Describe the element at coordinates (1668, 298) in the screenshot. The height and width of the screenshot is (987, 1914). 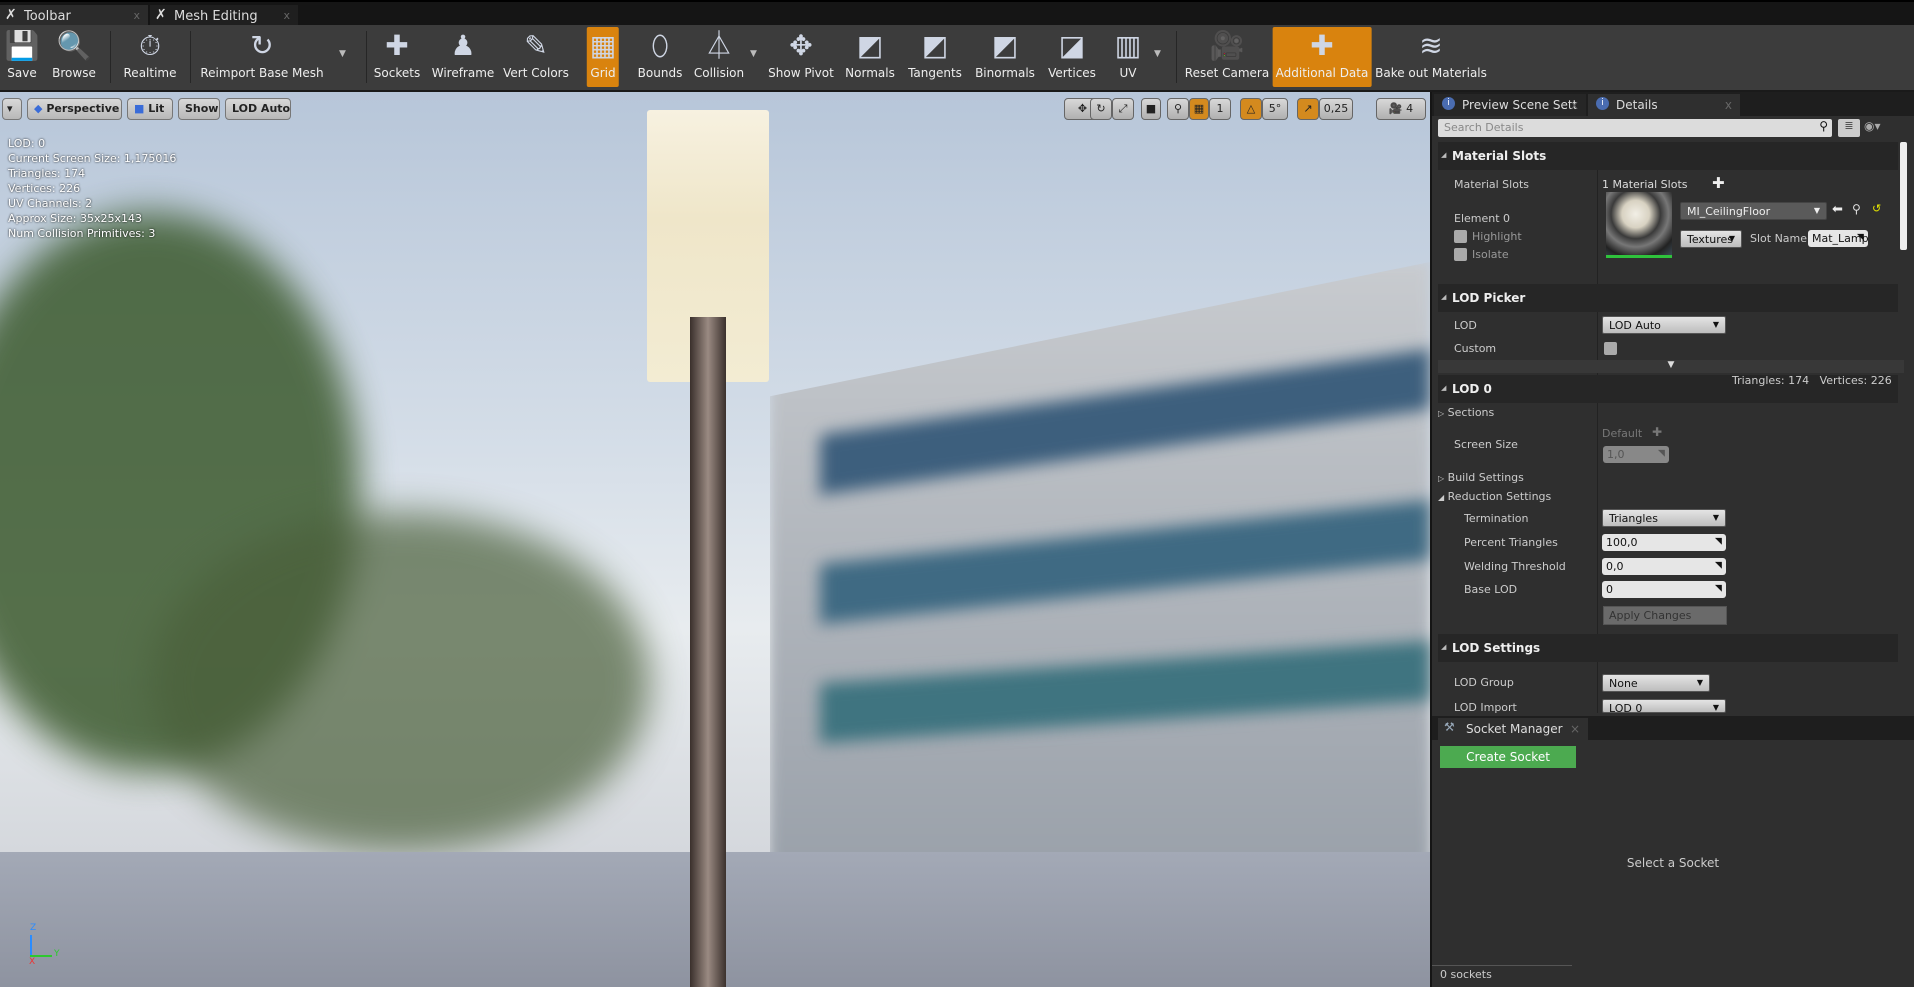
I see `section-lod-picker: LOD Picker` at that location.